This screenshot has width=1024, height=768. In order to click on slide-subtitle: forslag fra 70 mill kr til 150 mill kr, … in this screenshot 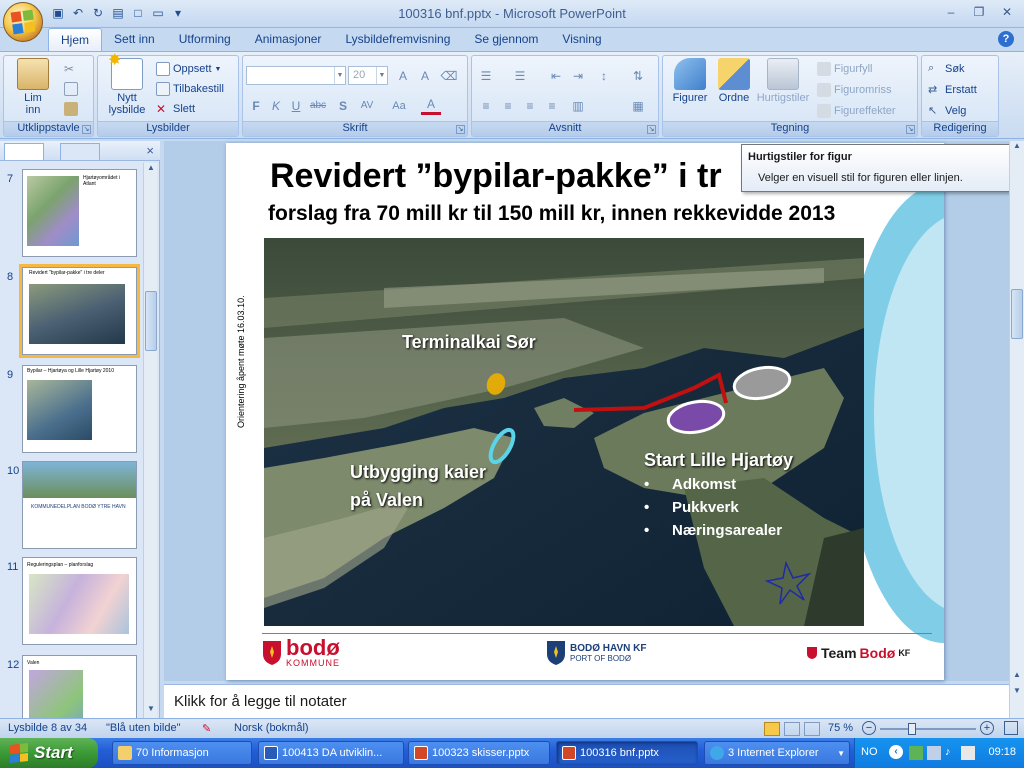, I will do `click(551, 214)`.